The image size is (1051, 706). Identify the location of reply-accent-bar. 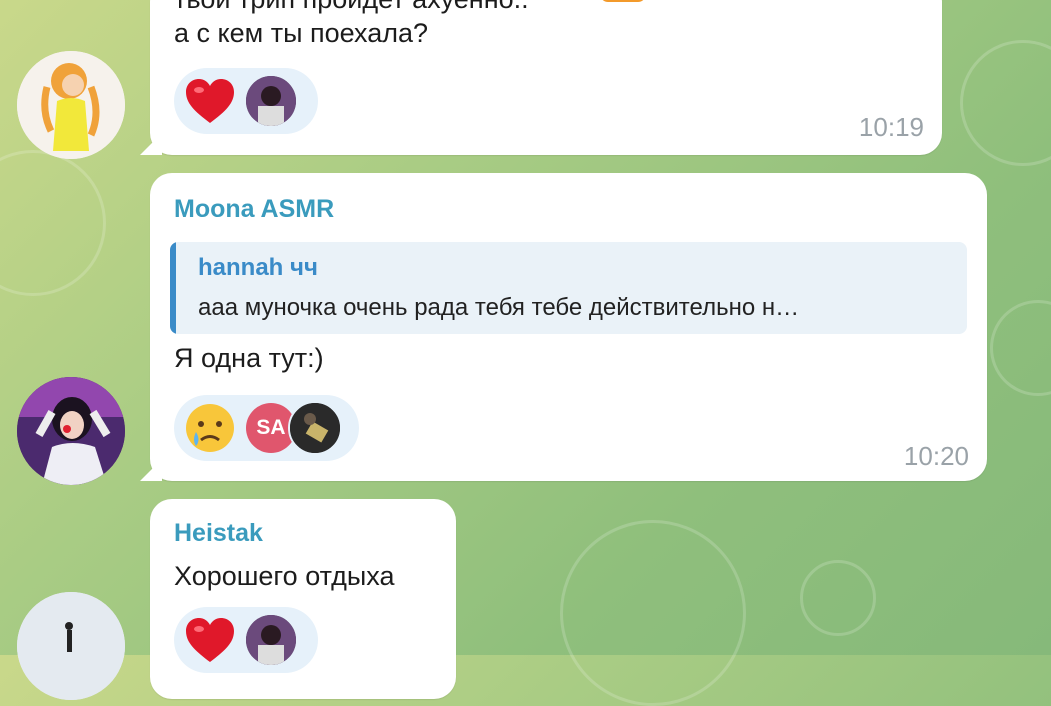
(173, 288).